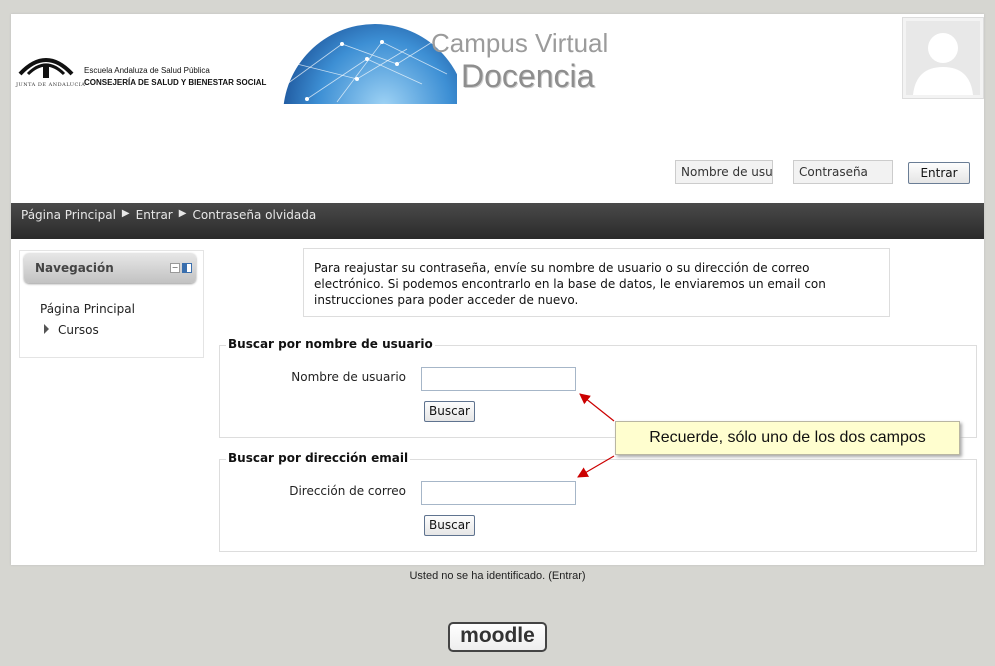  Describe the element at coordinates (254, 215) in the screenshot. I see `breadcrumb-current: Contraseña olvidada` at that location.